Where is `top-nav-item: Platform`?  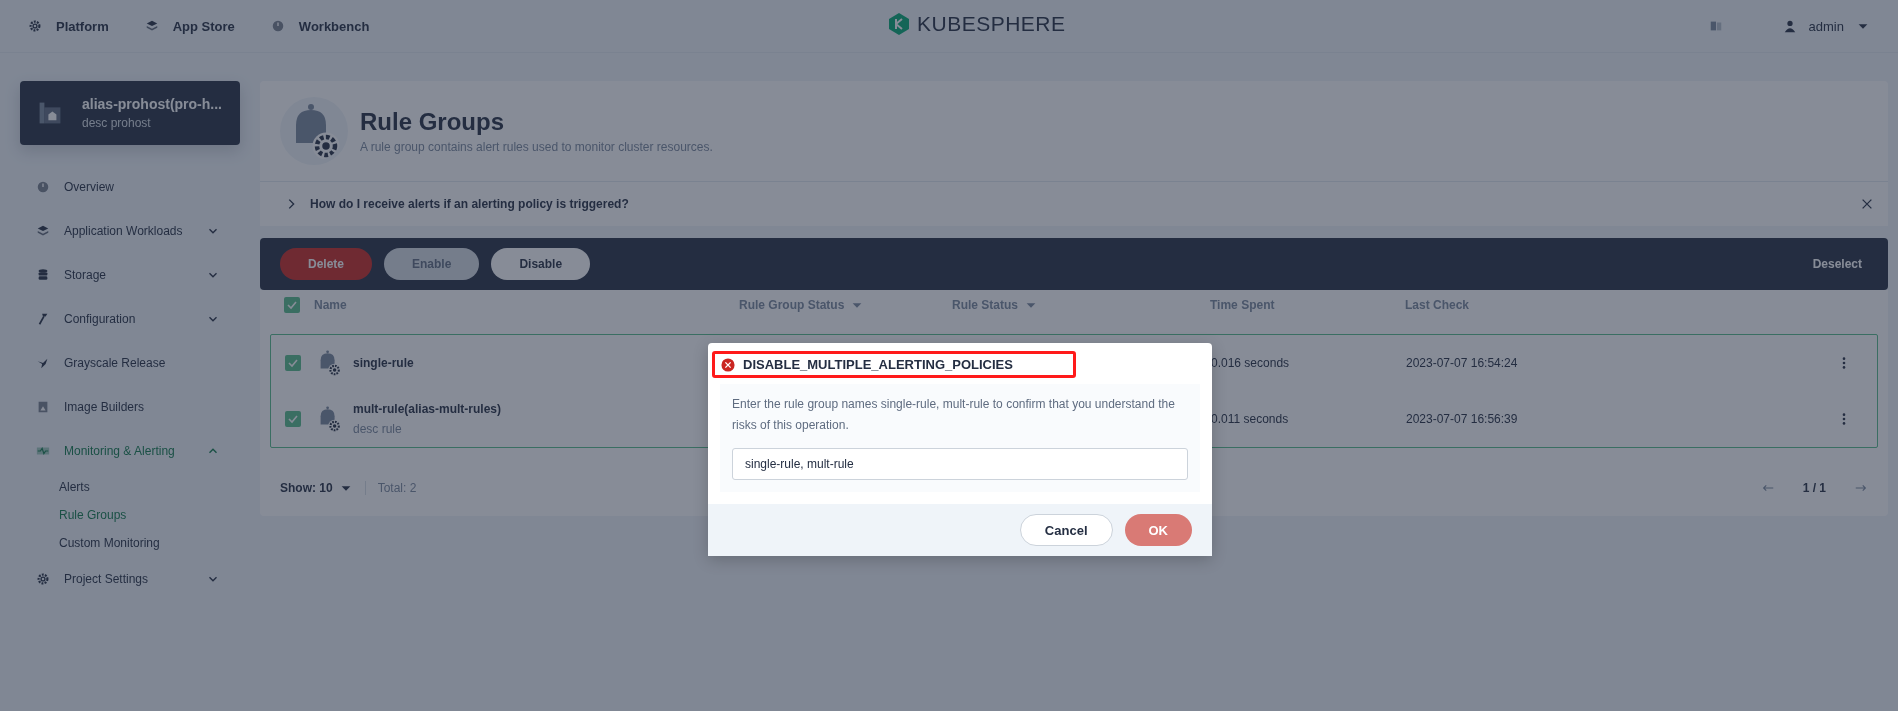
top-nav-item: Platform is located at coordinates (68, 26).